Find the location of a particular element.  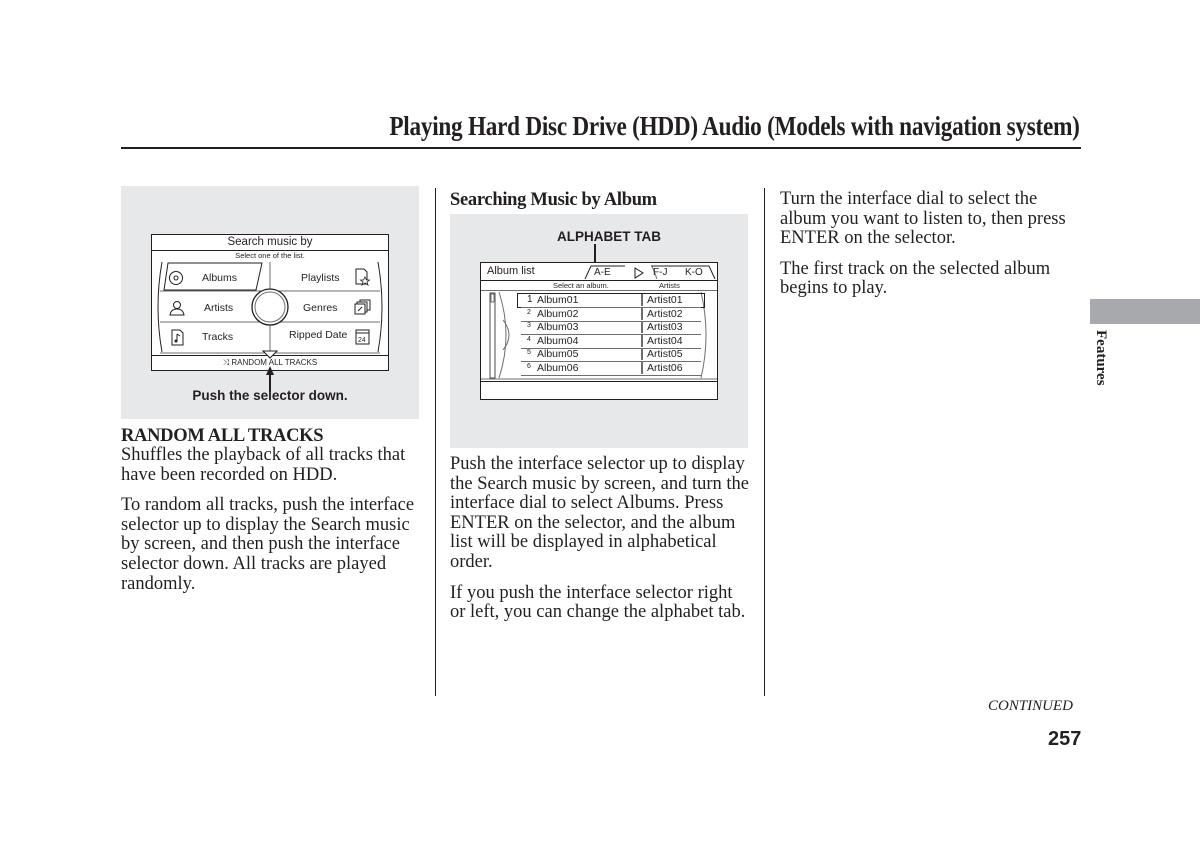

svg-text: 24 is located at coordinates (362, 340).